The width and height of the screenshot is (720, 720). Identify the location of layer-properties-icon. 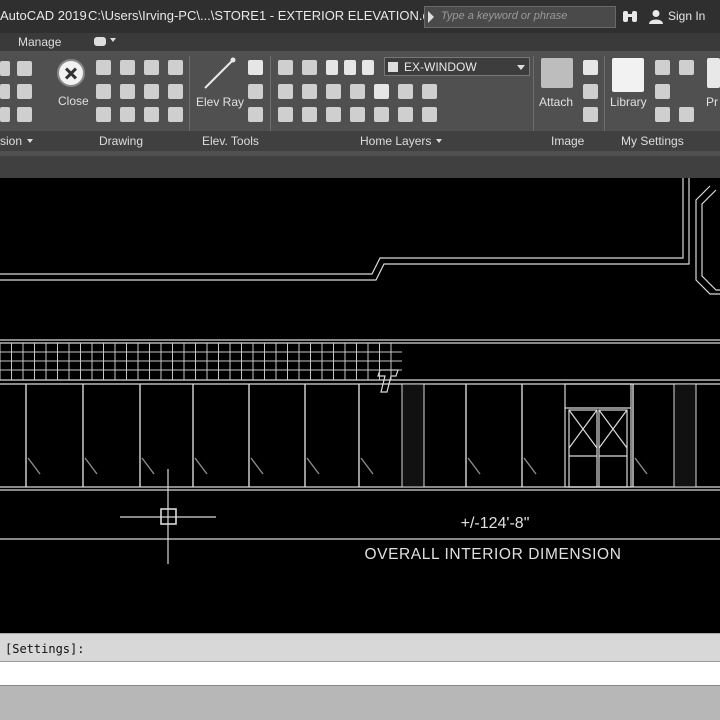
(285, 67).